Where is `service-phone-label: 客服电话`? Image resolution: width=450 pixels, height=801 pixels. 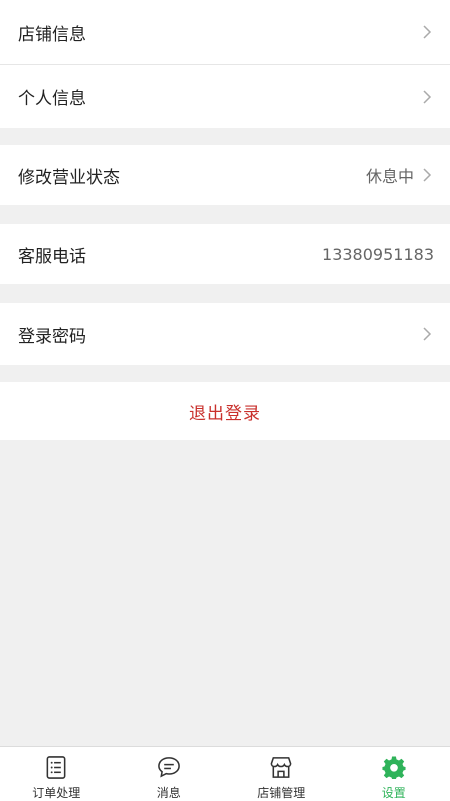 service-phone-label: 客服电话 is located at coordinates (170, 254).